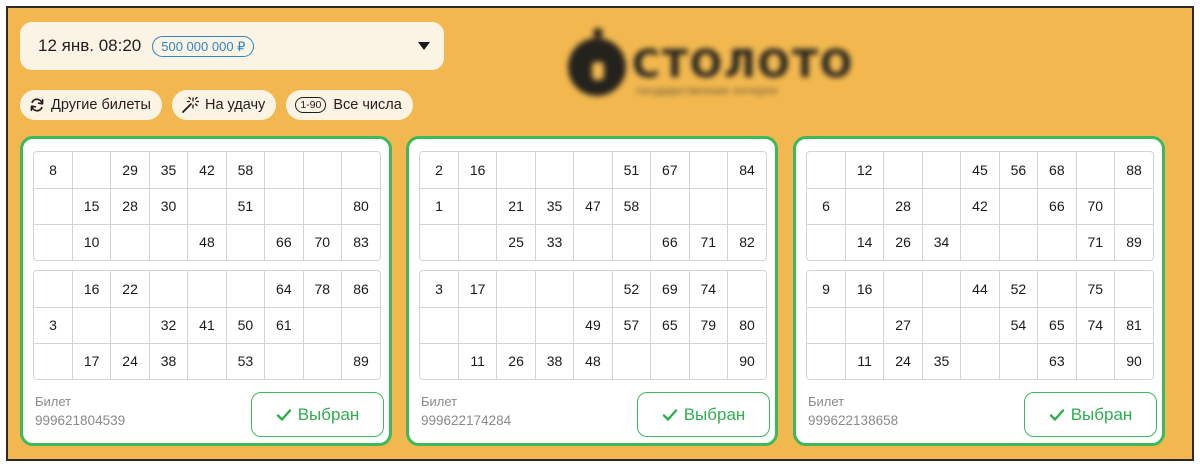 The image size is (1200, 466). I want to click on ticket-cell: 45, so click(980, 170).